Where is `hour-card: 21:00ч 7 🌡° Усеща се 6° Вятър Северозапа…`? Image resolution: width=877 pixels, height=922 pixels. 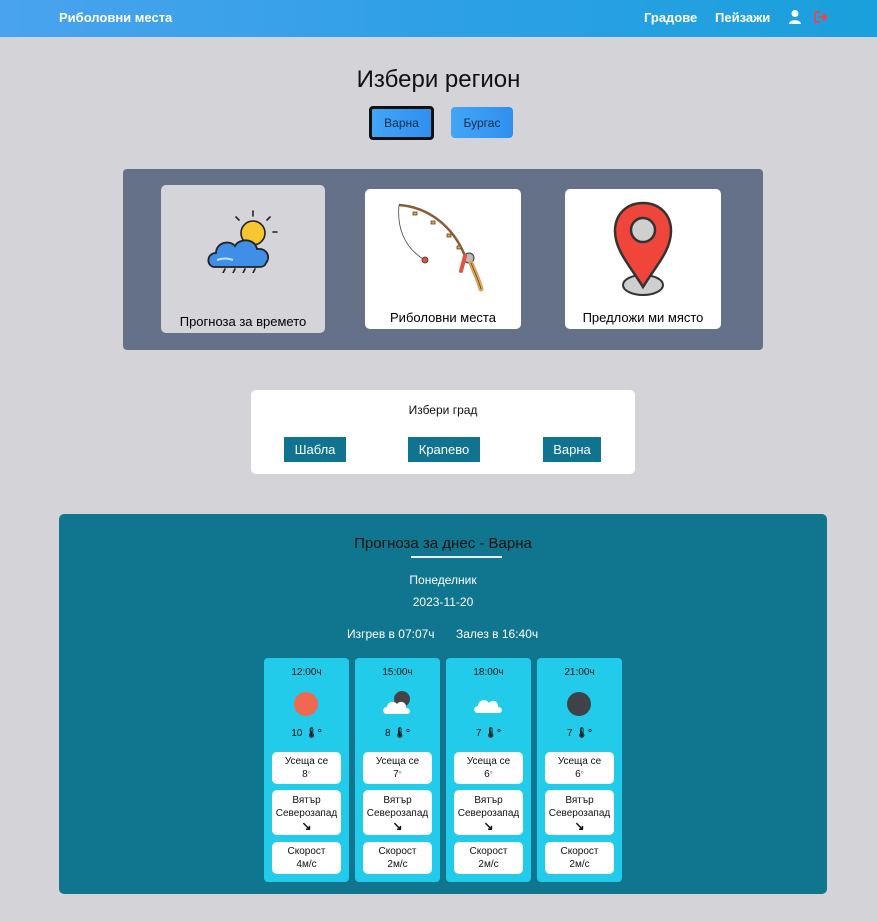
hour-card: 21:00ч 7 🌡° Усеща се 6° Вятър Северозапа… is located at coordinates (579, 770).